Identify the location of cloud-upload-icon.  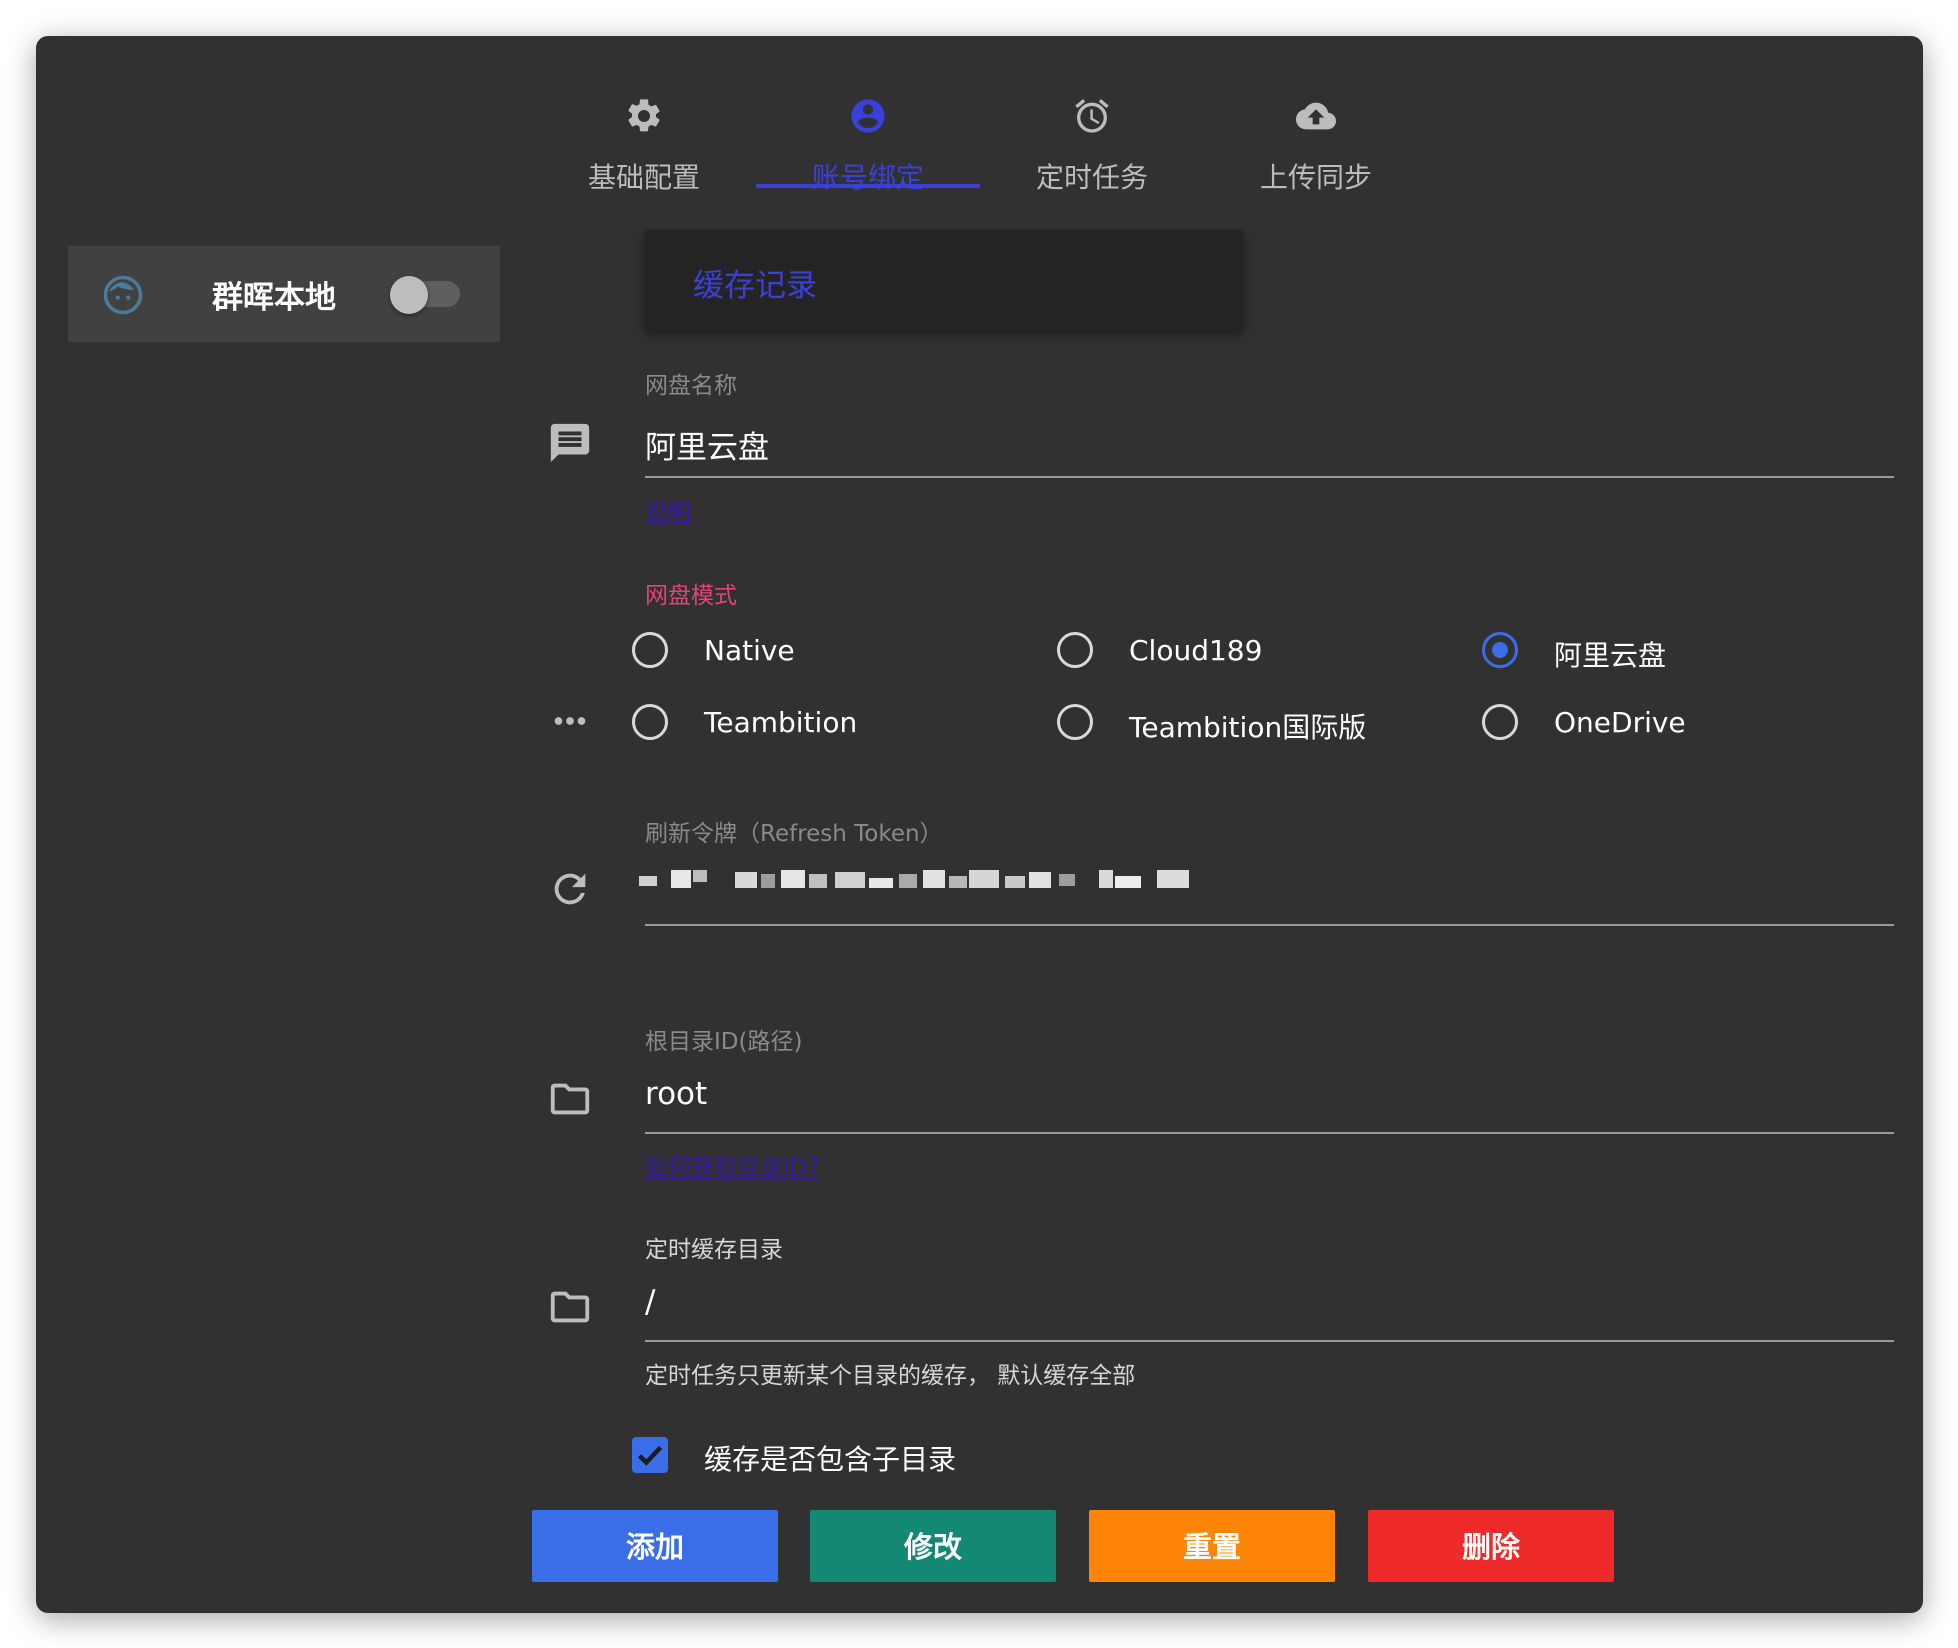
(1316, 116).